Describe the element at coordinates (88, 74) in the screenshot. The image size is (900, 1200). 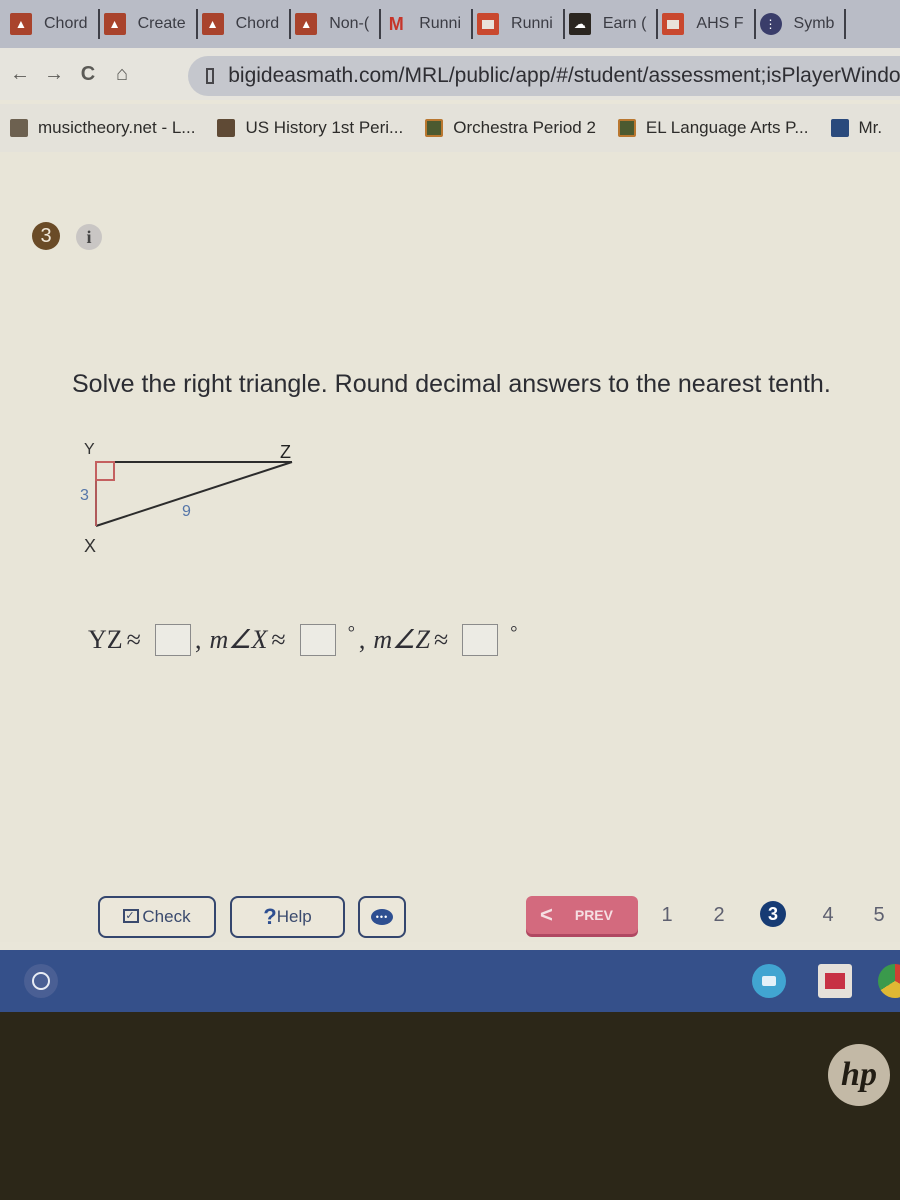
I see `reload-icon: C` at that location.